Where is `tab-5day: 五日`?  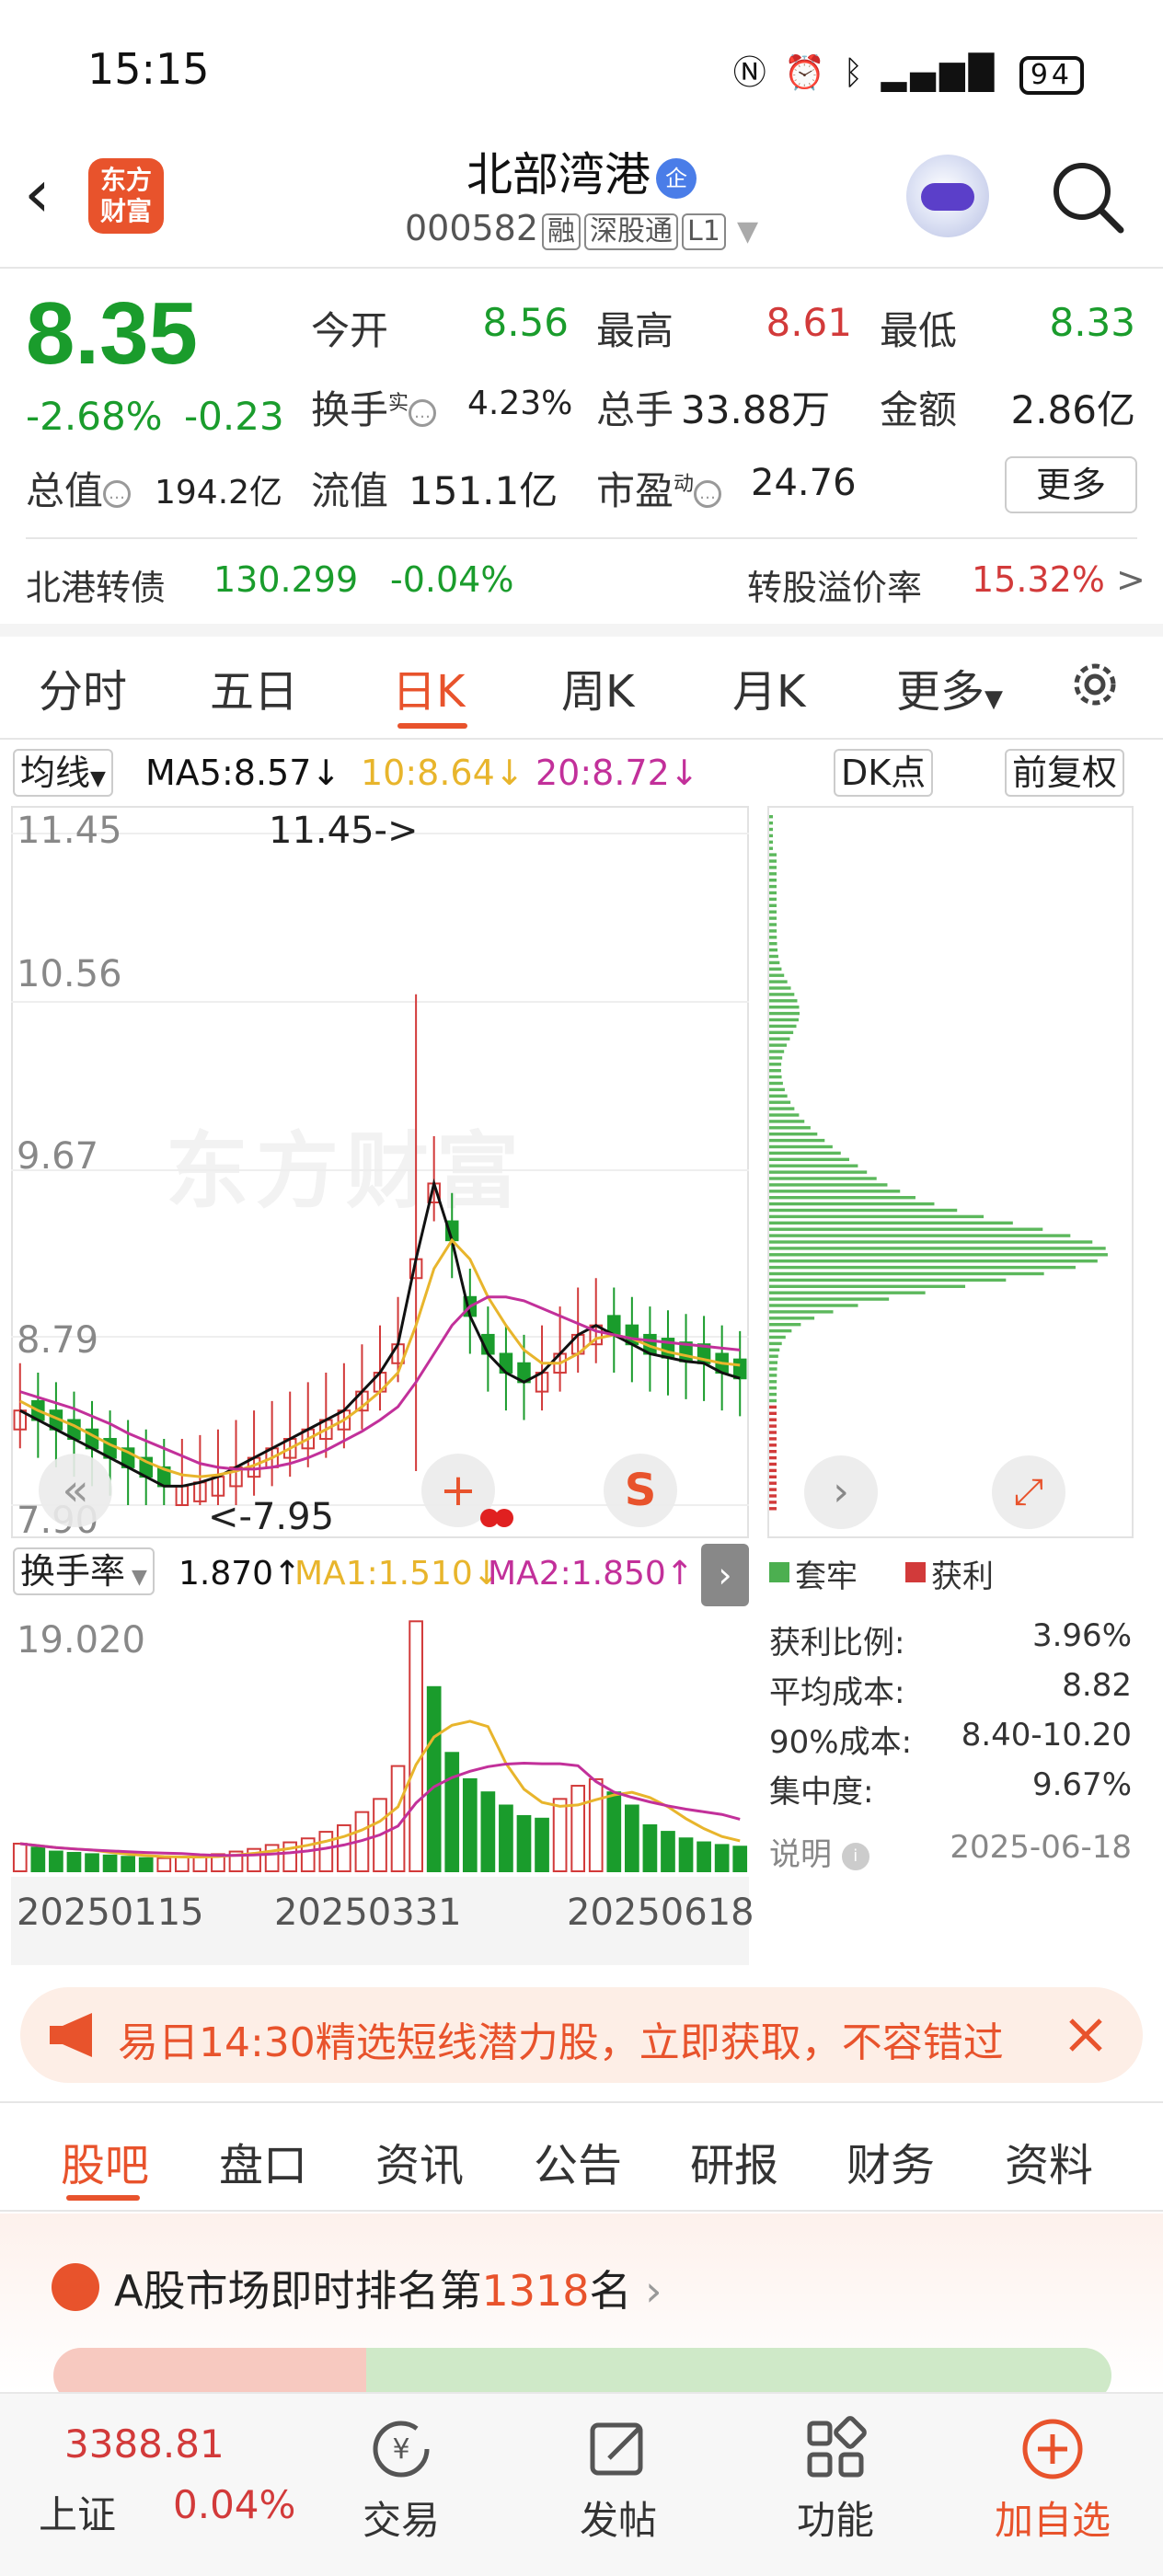
tab-5day: 五日 is located at coordinates (254, 687).